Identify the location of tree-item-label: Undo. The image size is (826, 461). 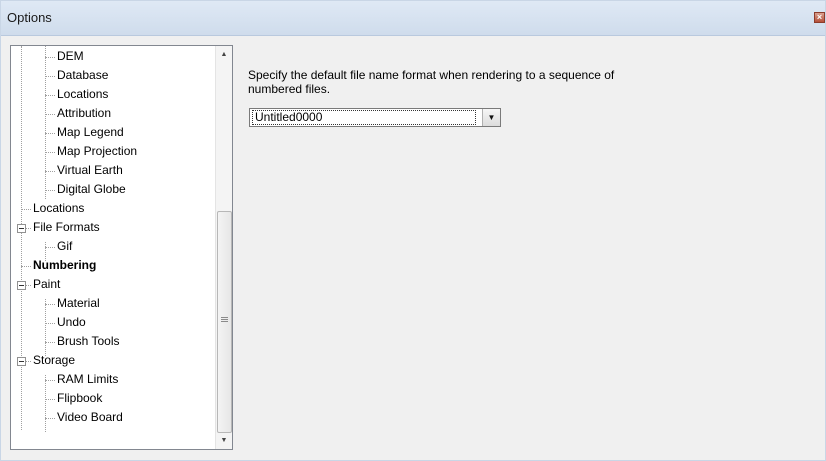
(71, 322).